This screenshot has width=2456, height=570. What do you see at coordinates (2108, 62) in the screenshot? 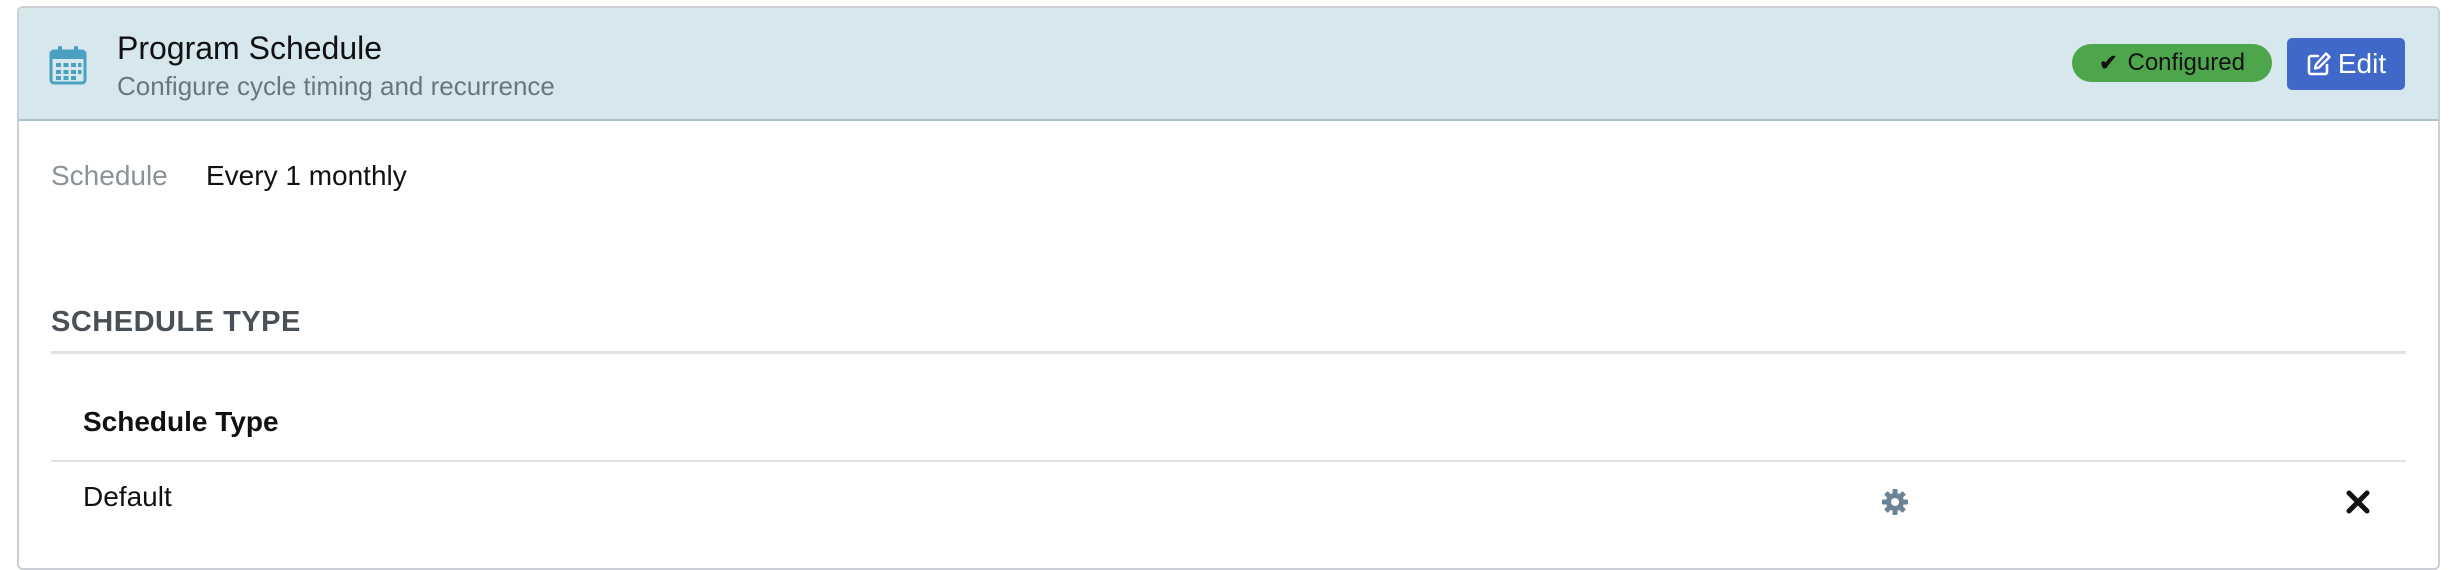
I see `check-icon: ✔` at bounding box center [2108, 62].